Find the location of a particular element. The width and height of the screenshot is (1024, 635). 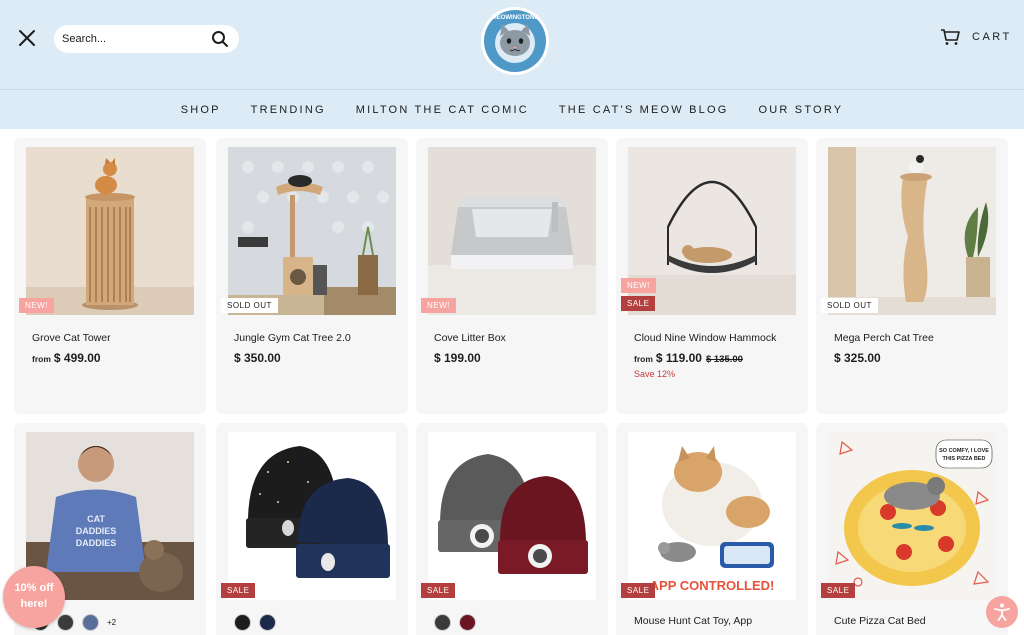

product-price: $ 350.00 is located at coordinates (257, 358).